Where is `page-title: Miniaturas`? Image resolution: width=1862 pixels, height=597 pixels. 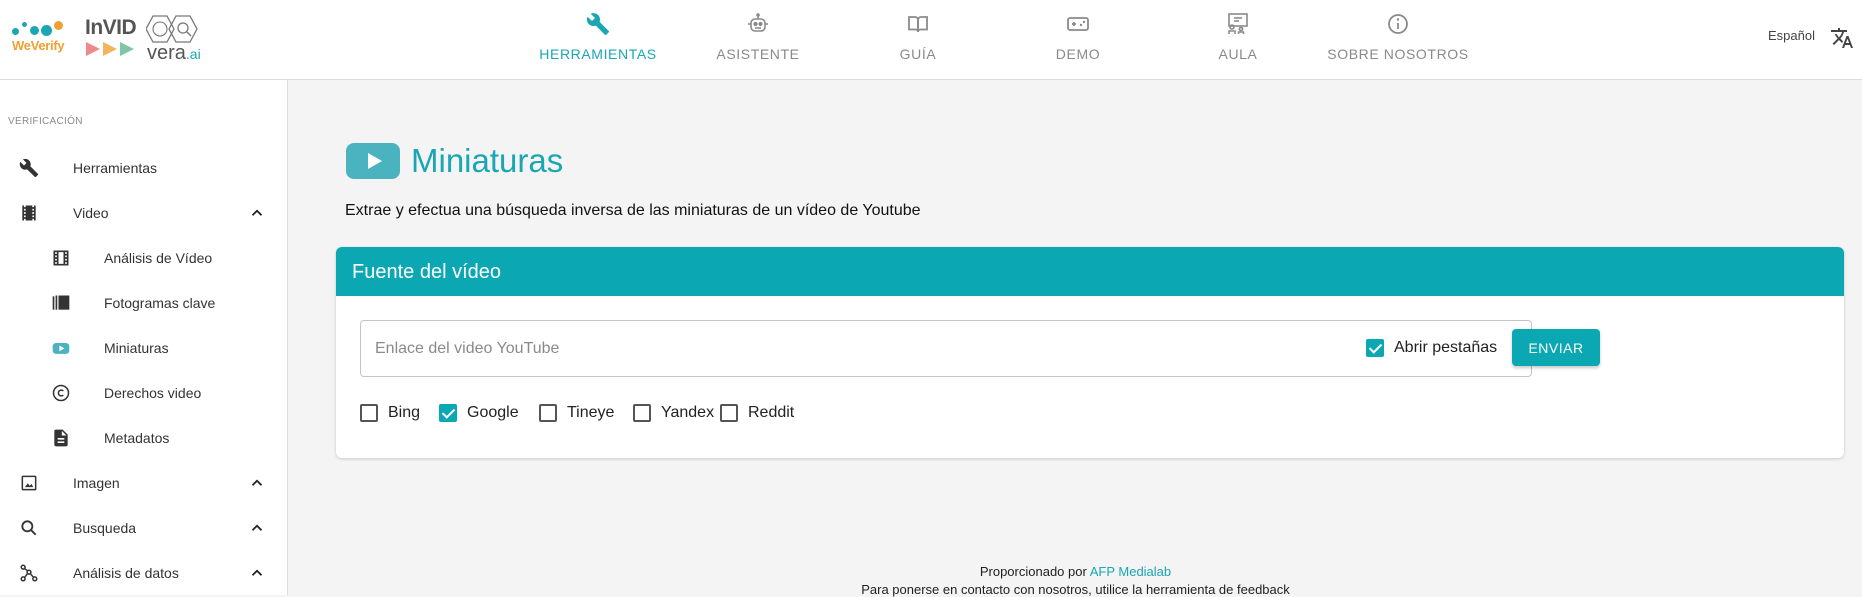
page-title: Miniaturas is located at coordinates (487, 160).